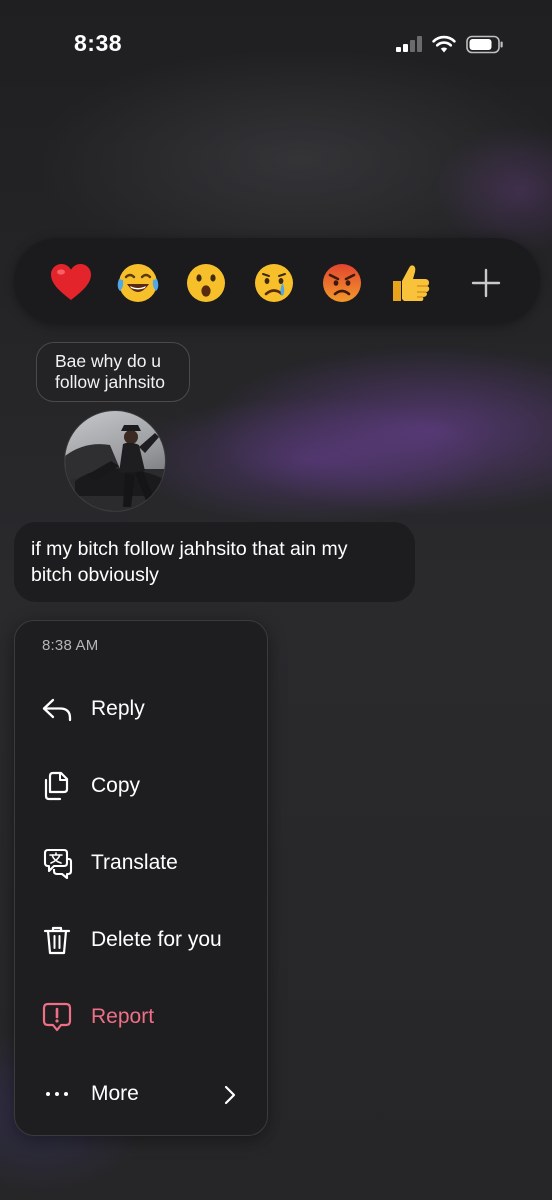 Image resolution: width=552 pixels, height=1200 pixels. I want to click on thumbs-up-icon, so click(410, 283).